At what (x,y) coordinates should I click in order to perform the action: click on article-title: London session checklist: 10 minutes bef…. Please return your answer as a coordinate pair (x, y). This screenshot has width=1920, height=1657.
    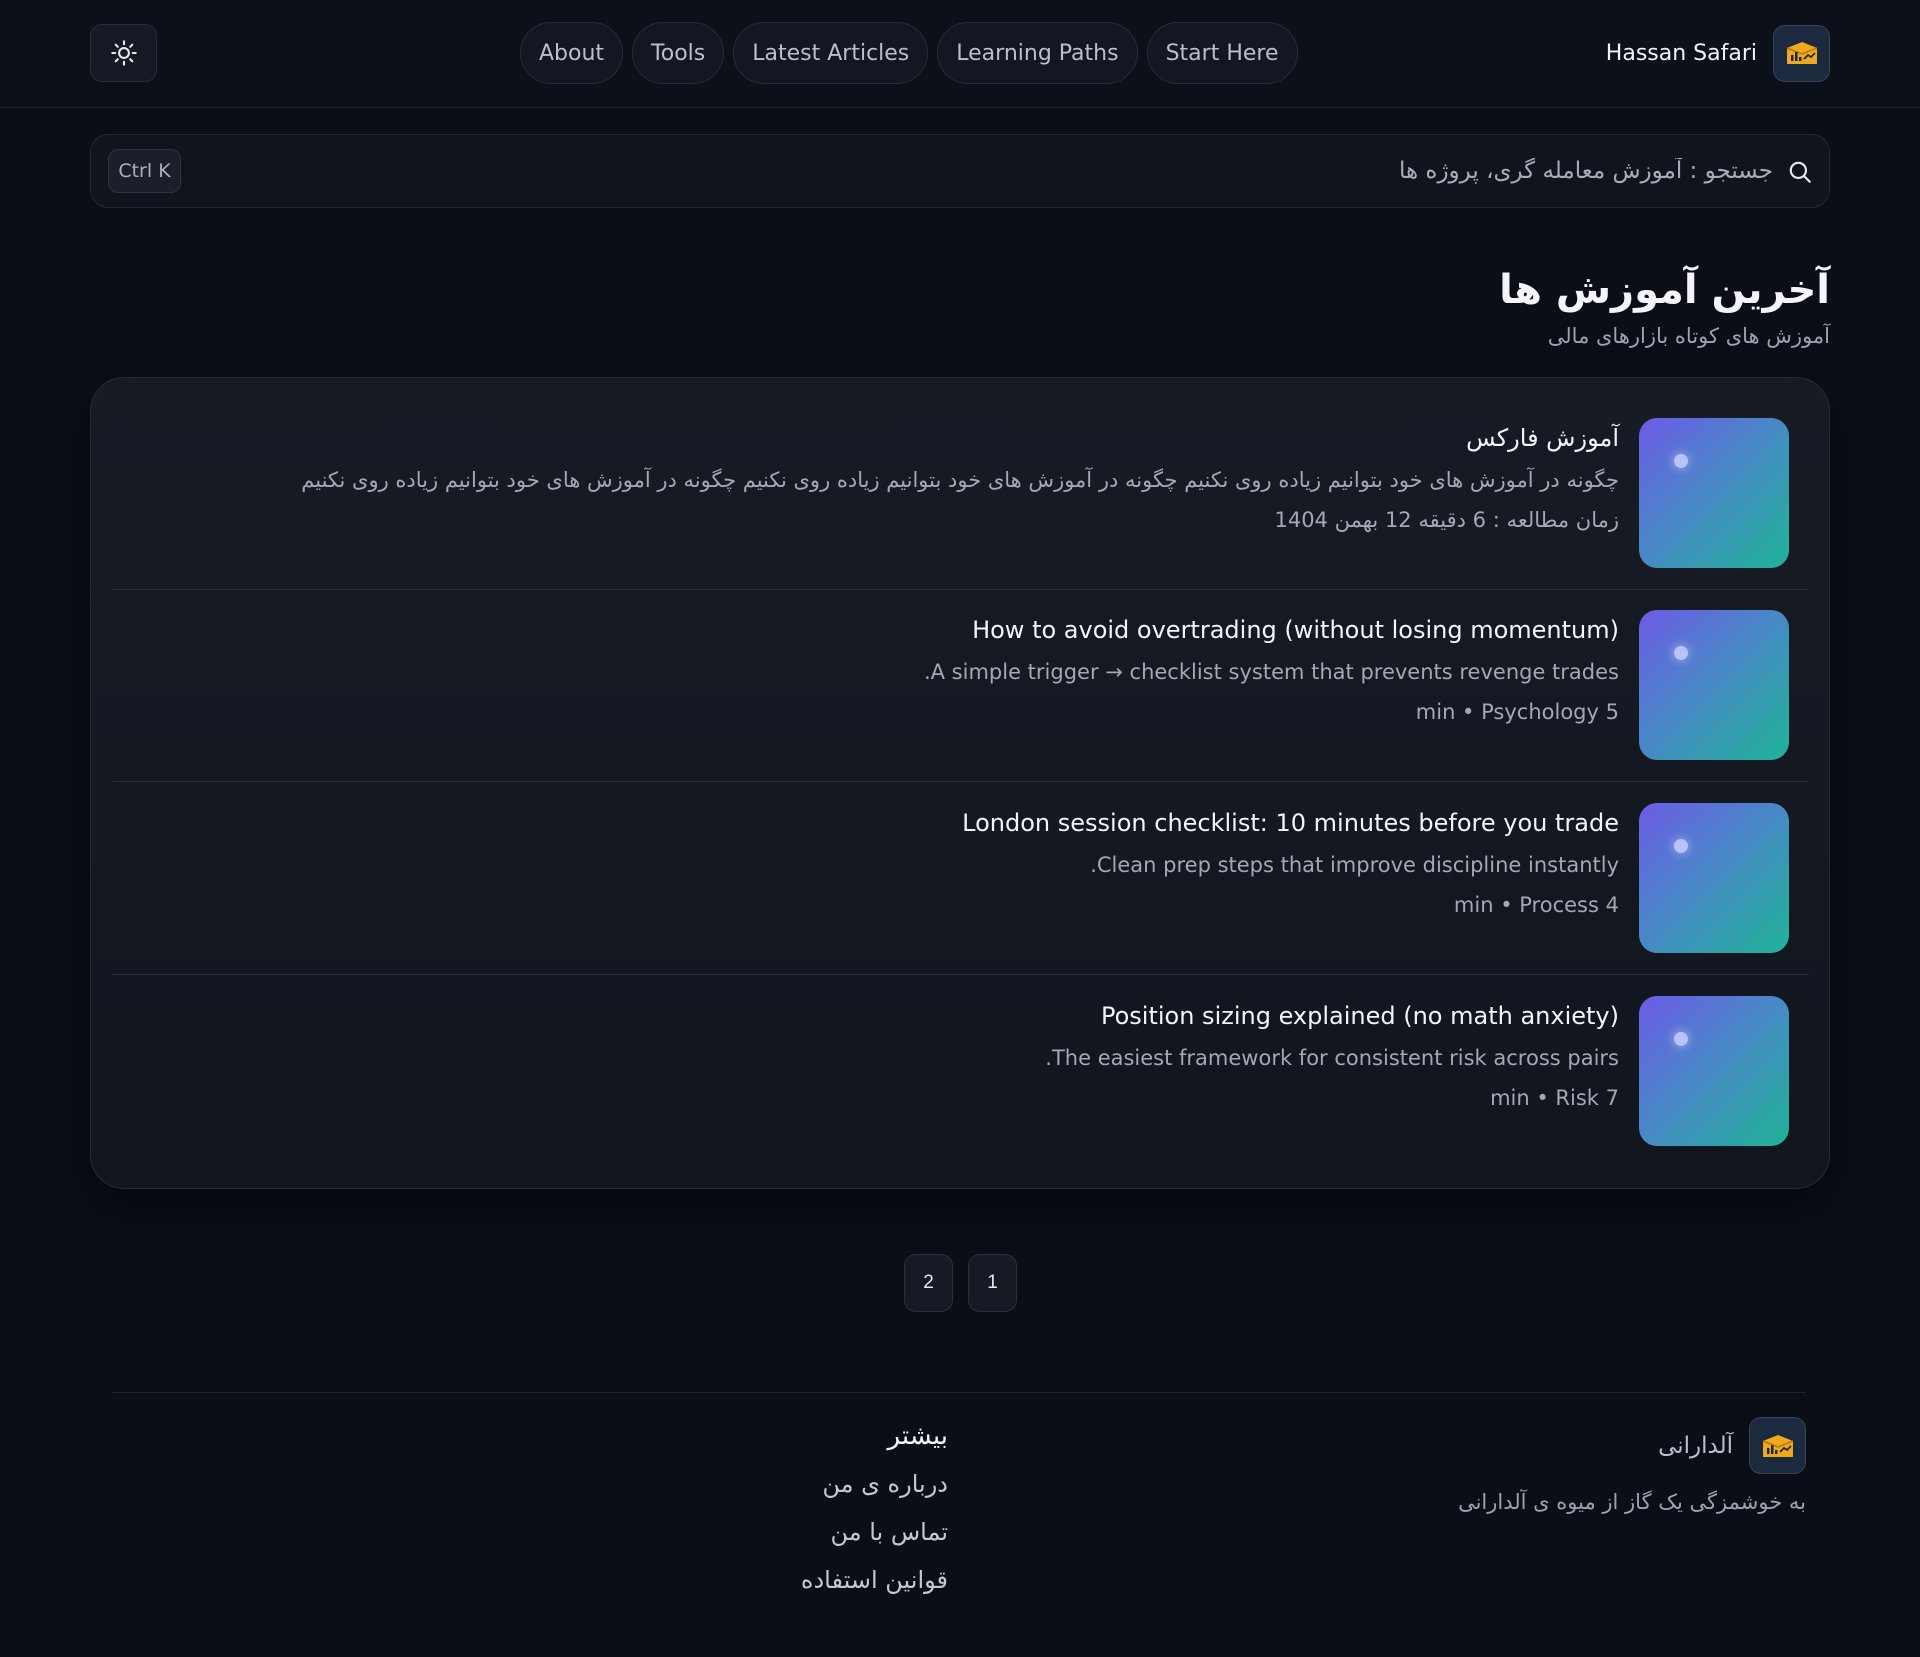
    Looking at the image, I should click on (879, 823).